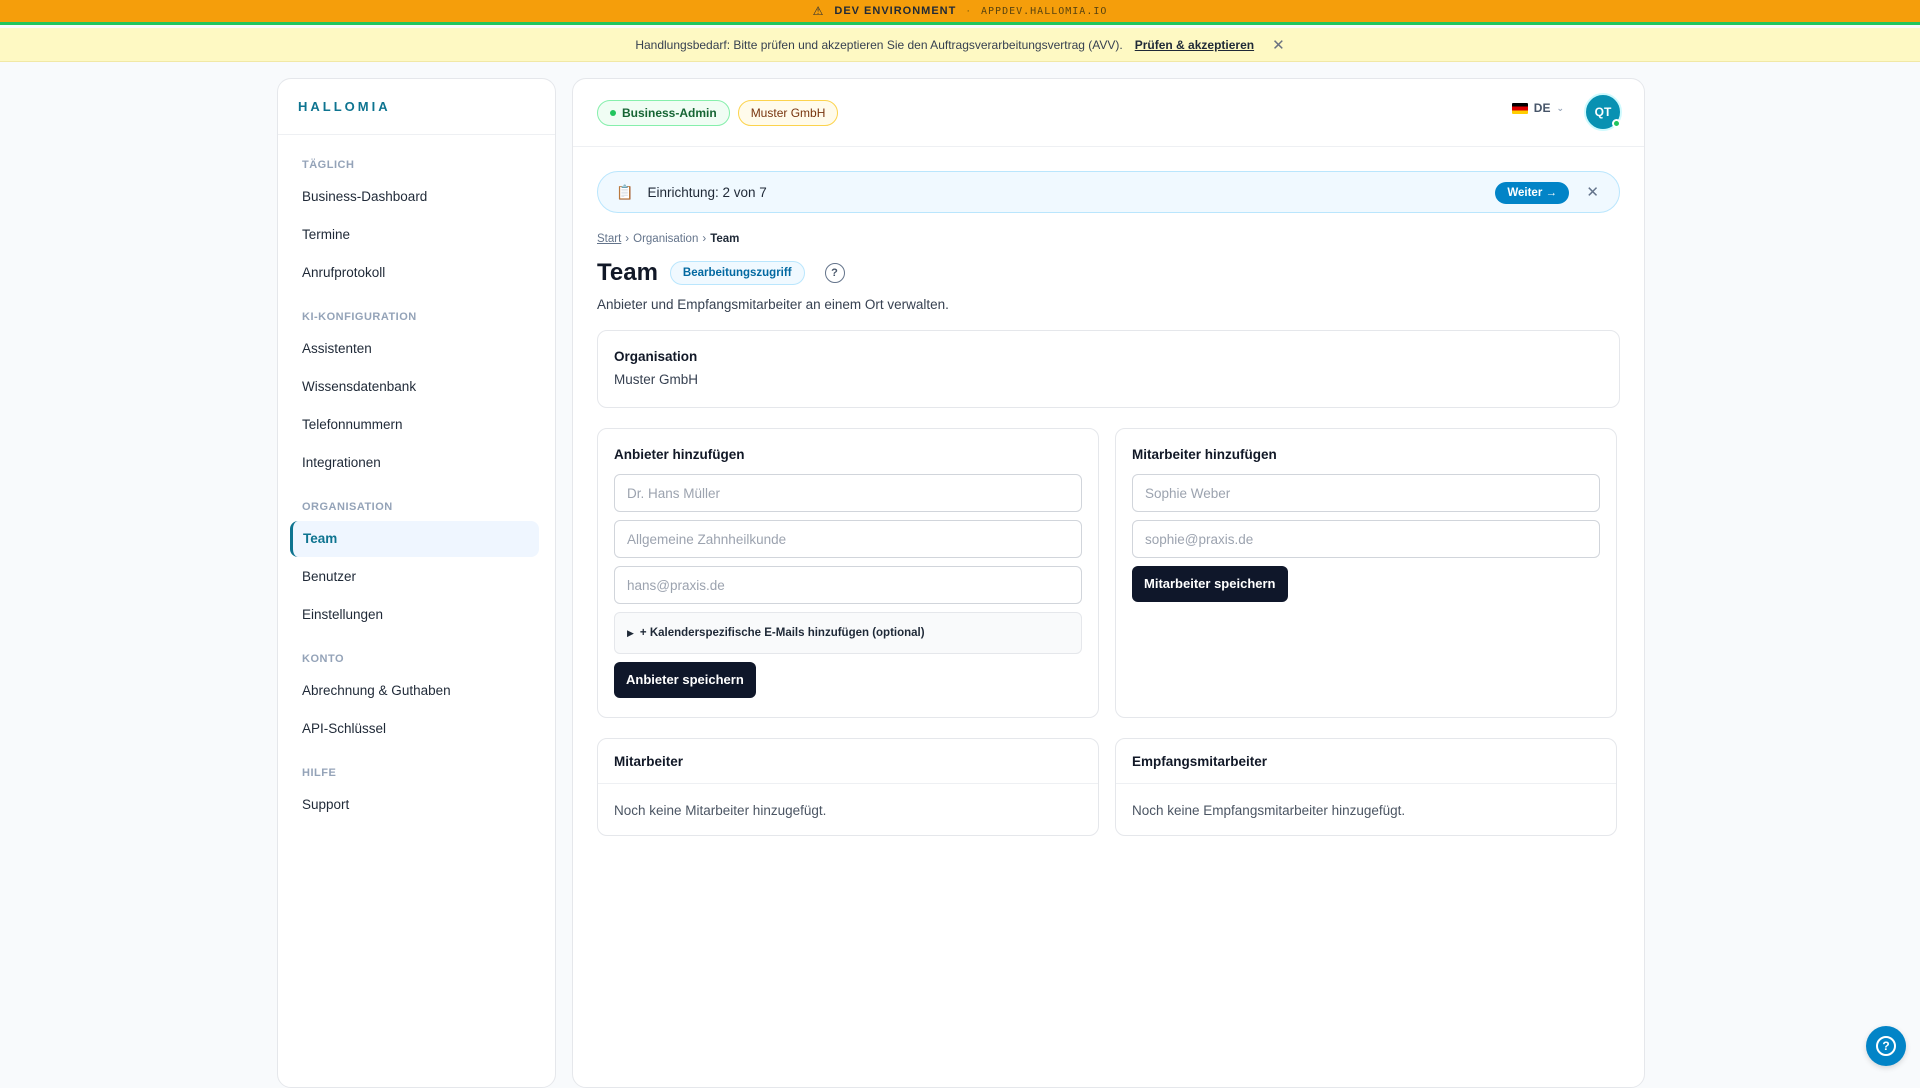  I want to click on sidebar-item-telefonnummern: Telefonnummern, so click(416, 425).